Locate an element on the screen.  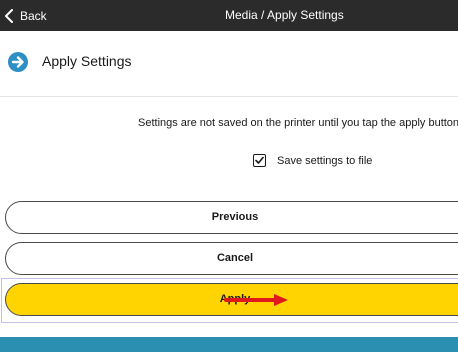
top-bar: Back Media / Apply Settings is located at coordinates (229, 15).